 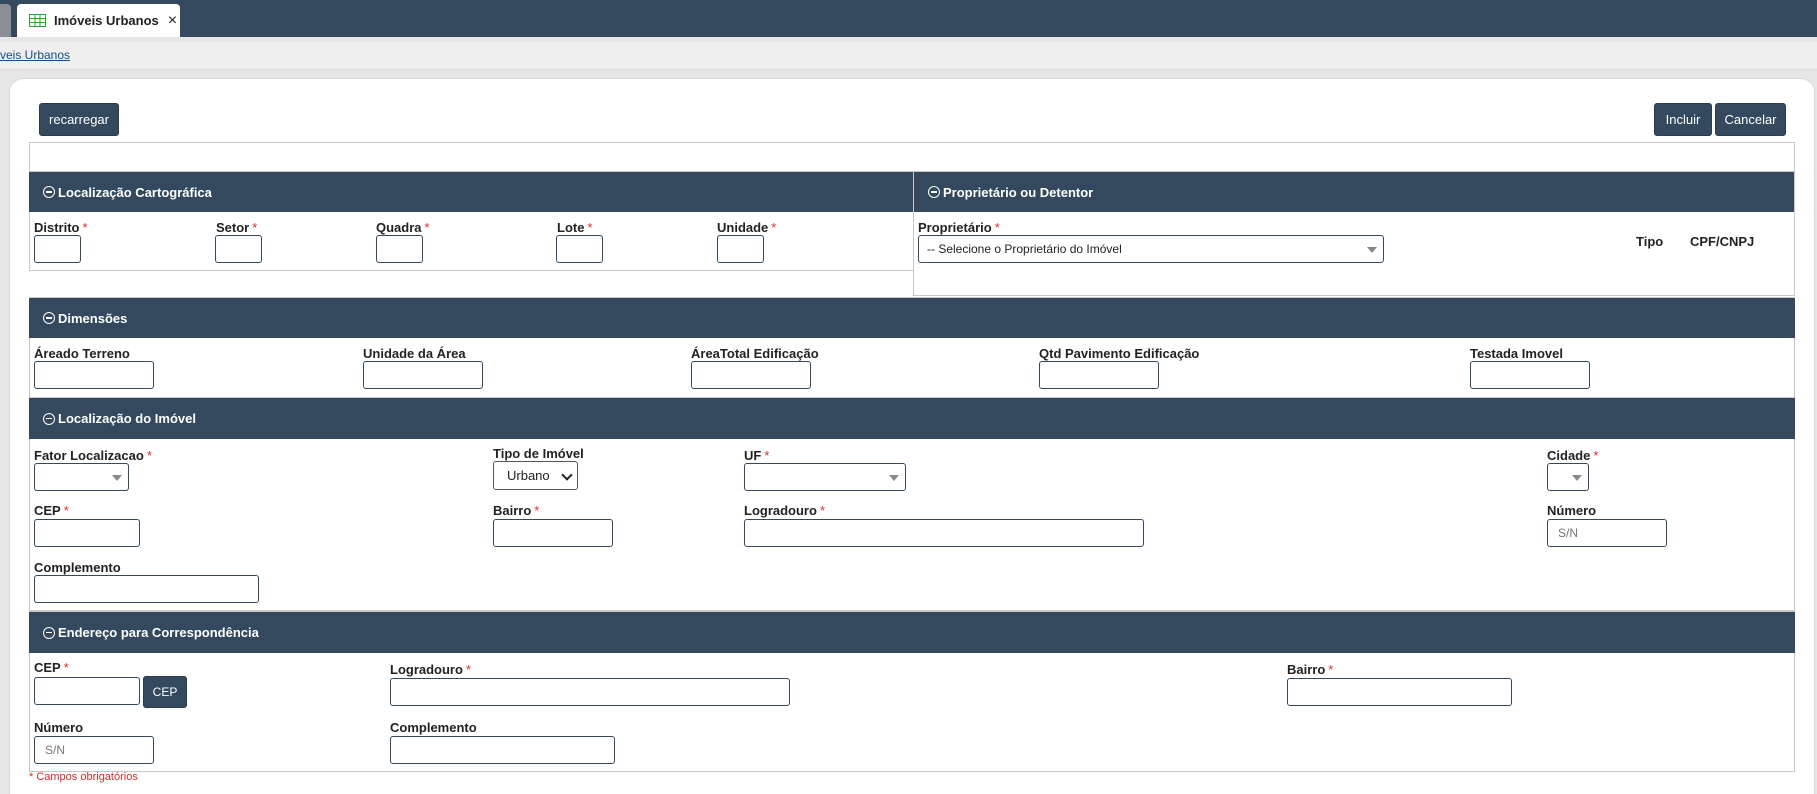 What do you see at coordinates (35, 55) in the screenshot?
I see `breadcrumb-link: veis Urbanos` at bounding box center [35, 55].